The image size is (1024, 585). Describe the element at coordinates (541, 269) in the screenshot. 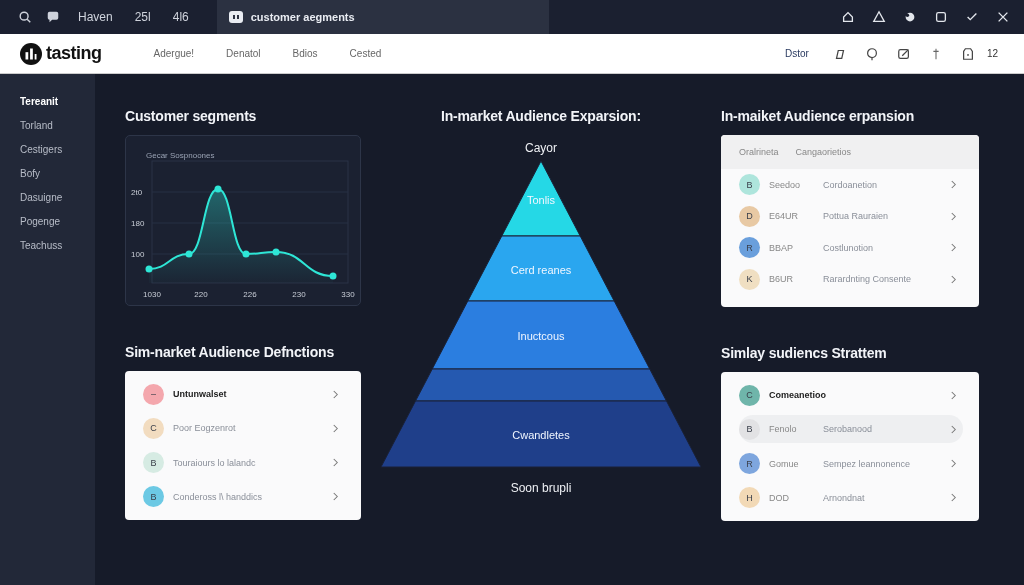

I see `pyramid-label: Cerd reanes` at that location.